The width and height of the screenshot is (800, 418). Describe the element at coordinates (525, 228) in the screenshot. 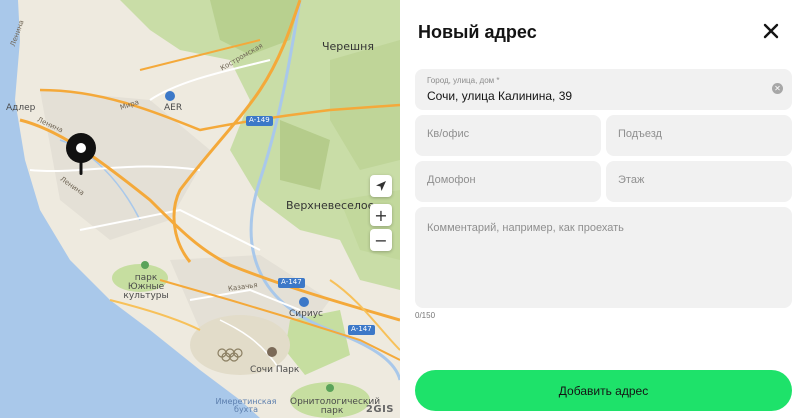

I see `comment-placeholder: Комментарий, например, как проехать` at that location.